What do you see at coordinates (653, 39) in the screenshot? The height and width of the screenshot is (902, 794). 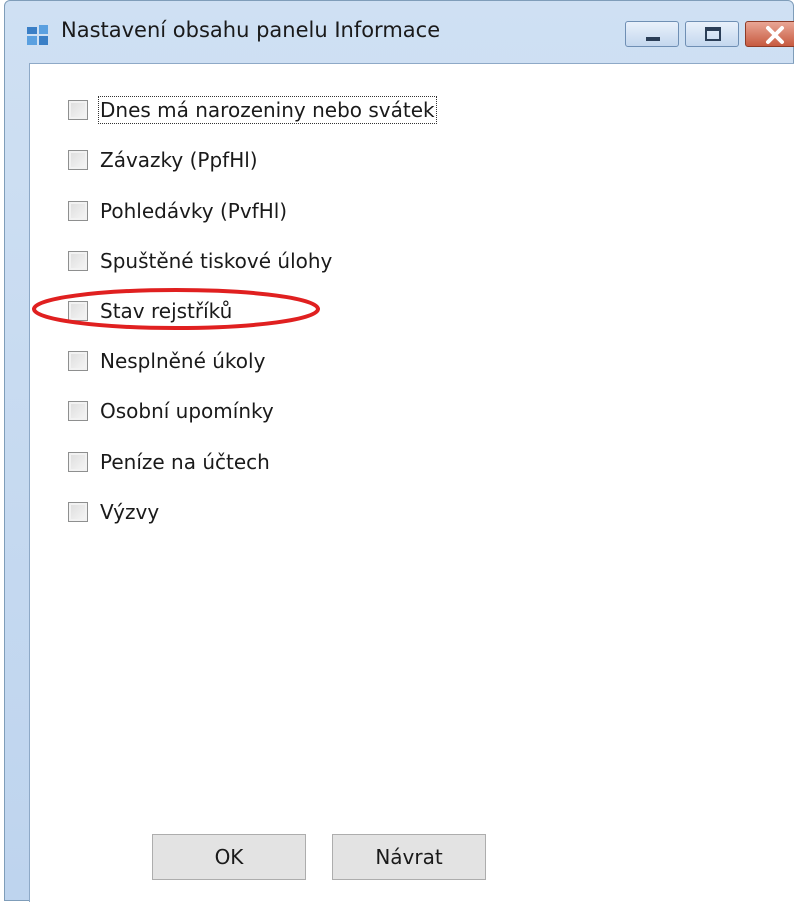 I see `minimize-icon` at bounding box center [653, 39].